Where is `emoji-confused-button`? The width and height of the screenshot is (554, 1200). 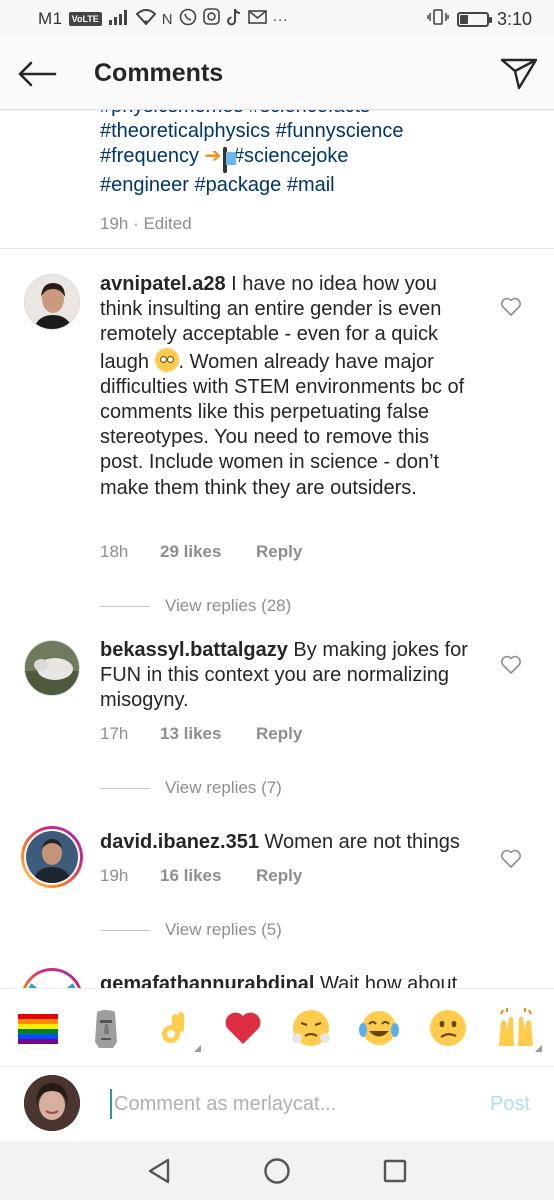 emoji-confused-button is located at coordinates (448, 1028).